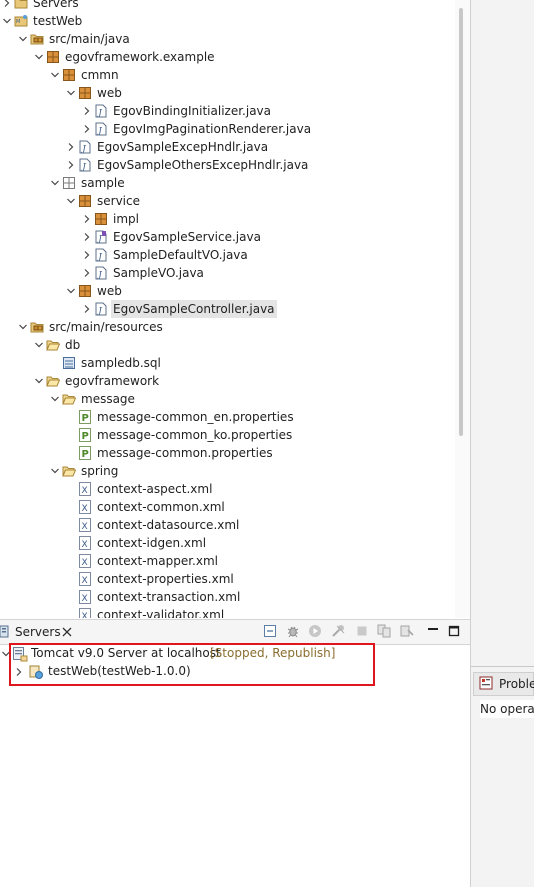 The image size is (534, 887). I want to click on tree-row: Xcontext-aspect.xml, so click(227, 489).